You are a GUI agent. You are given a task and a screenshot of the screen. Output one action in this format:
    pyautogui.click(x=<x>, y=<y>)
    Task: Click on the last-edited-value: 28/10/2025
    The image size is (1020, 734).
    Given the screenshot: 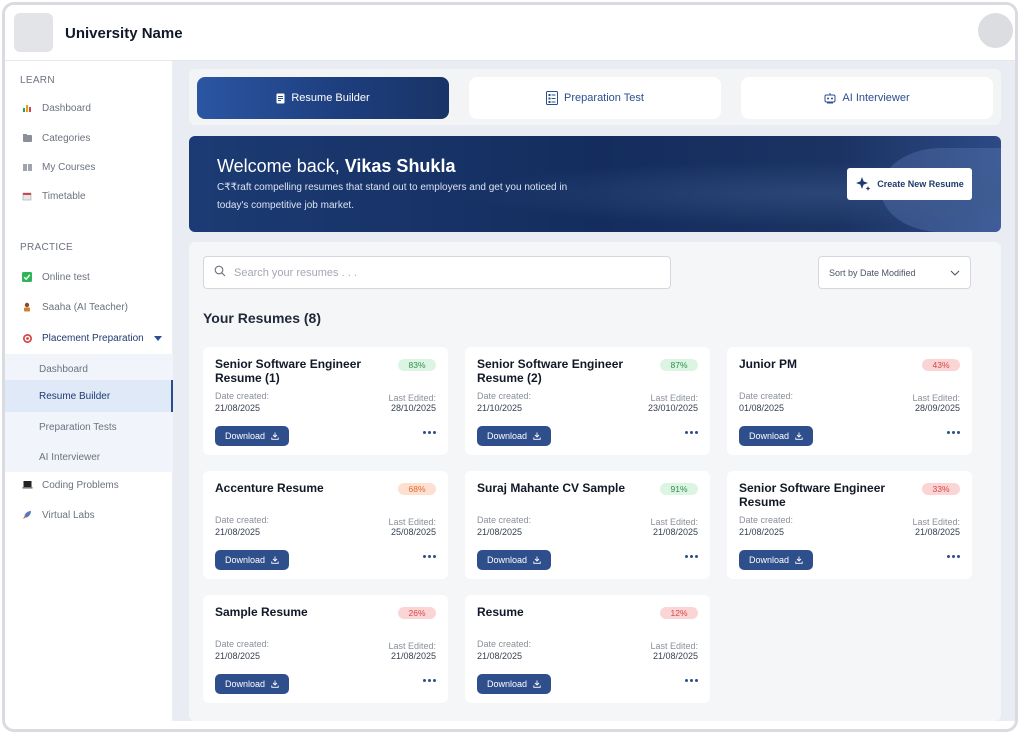 What is the action you would take?
    pyautogui.click(x=413, y=408)
    